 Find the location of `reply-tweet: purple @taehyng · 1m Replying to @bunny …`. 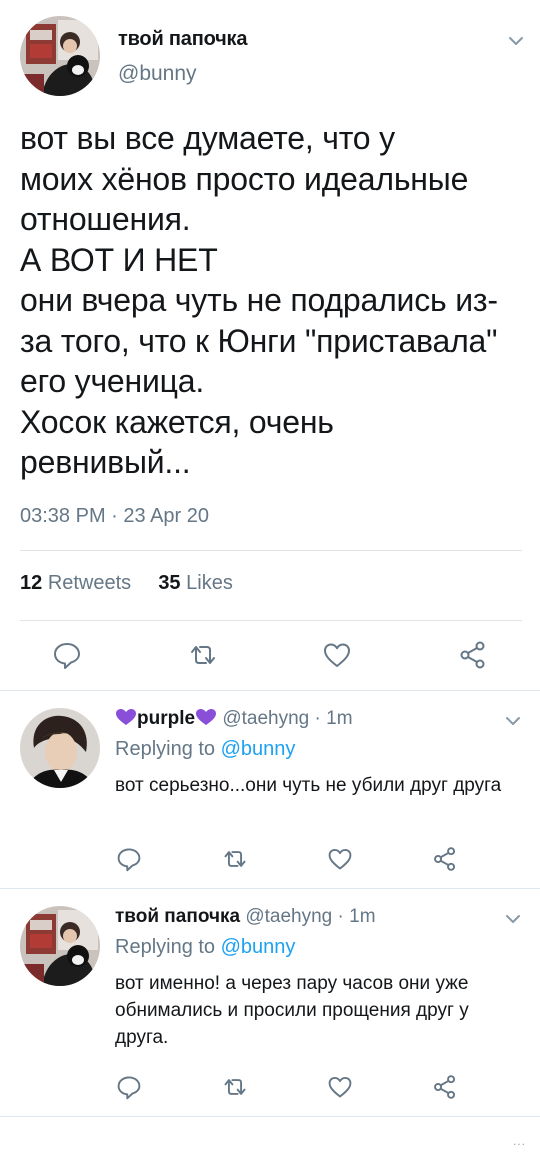

reply-tweet: purple @taehyng · 1m Replying to @bunny … is located at coordinates (270, 793).